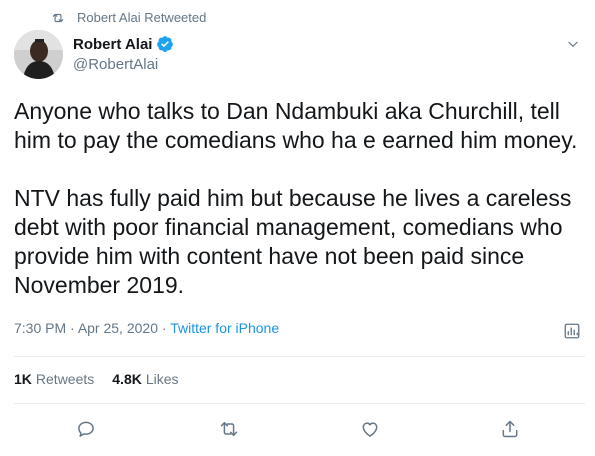  I want to click on retweets-stat: 1K Retweets, so click(54, 379).